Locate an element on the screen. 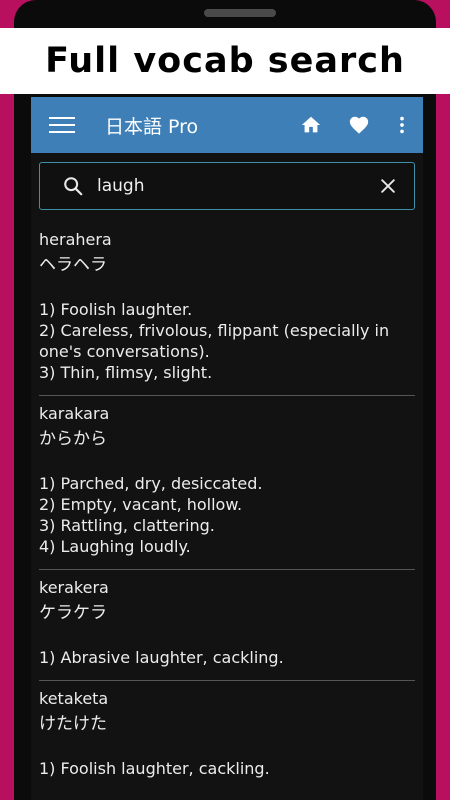 This screenshot has width=450, height=800. definition: 1) Parched, dry, desiccated. is located at coordinates (151, 483).